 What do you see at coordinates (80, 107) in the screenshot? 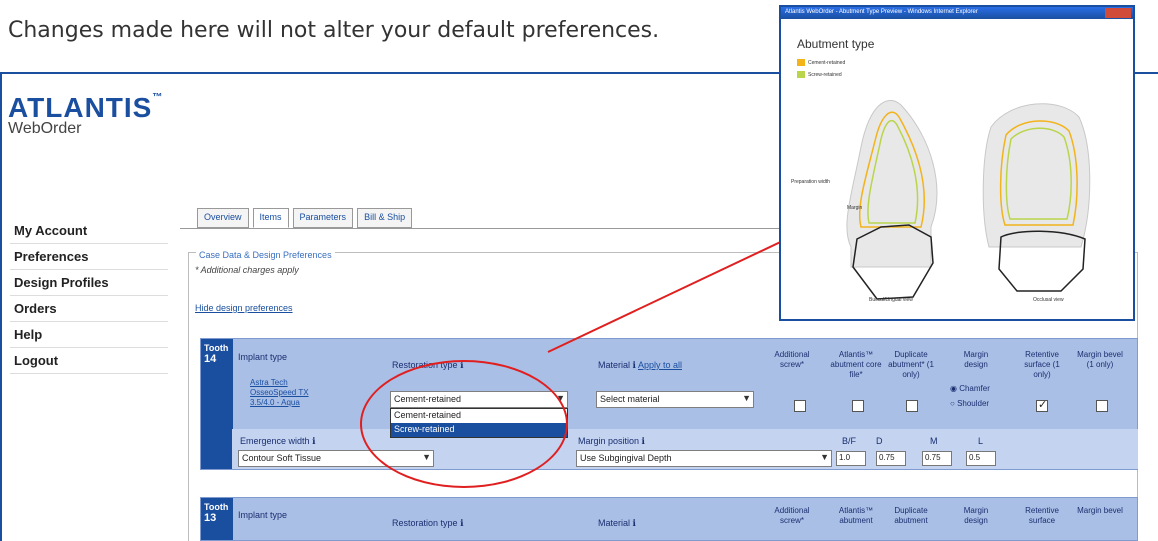
I see `logo-text: ATLANTIS` at bounding box center [80, 107].